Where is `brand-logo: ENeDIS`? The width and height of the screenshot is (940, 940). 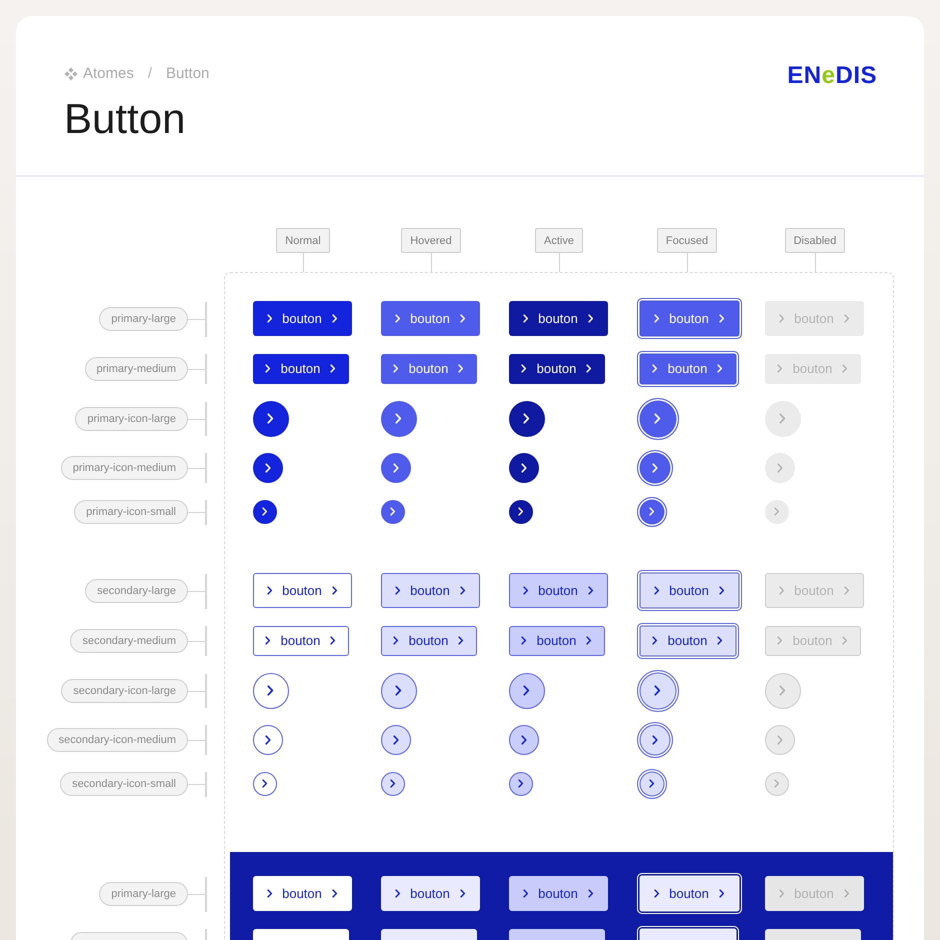 brand-logo: ENeDIS is located at coordinates (832, 76).